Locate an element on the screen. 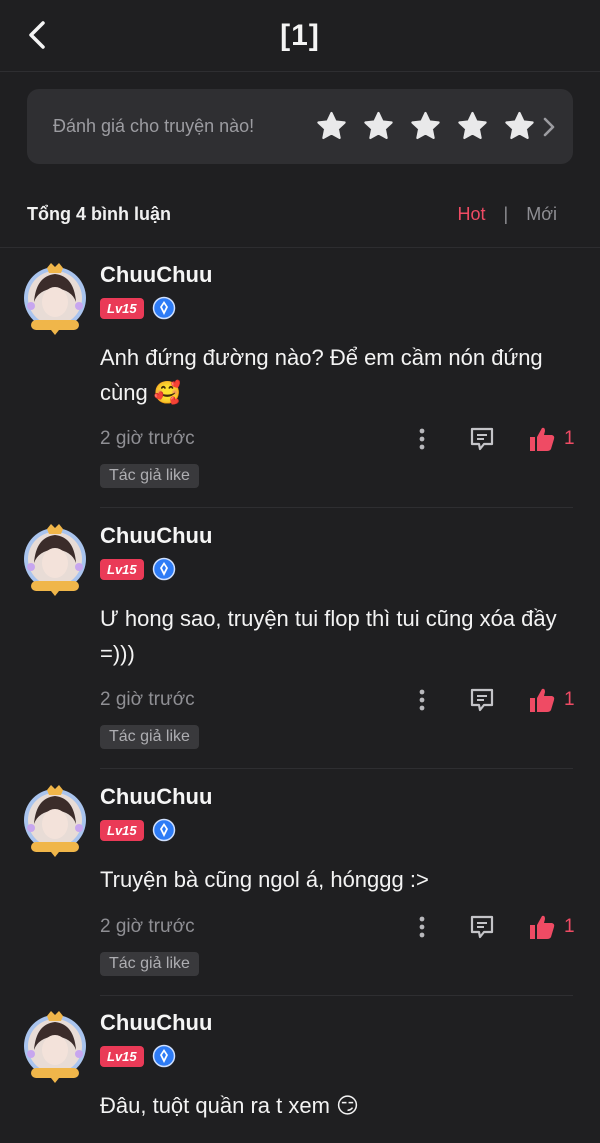 The height and width of the screenshot is (1143, 600). back-button is located at coordinates (37, 35).